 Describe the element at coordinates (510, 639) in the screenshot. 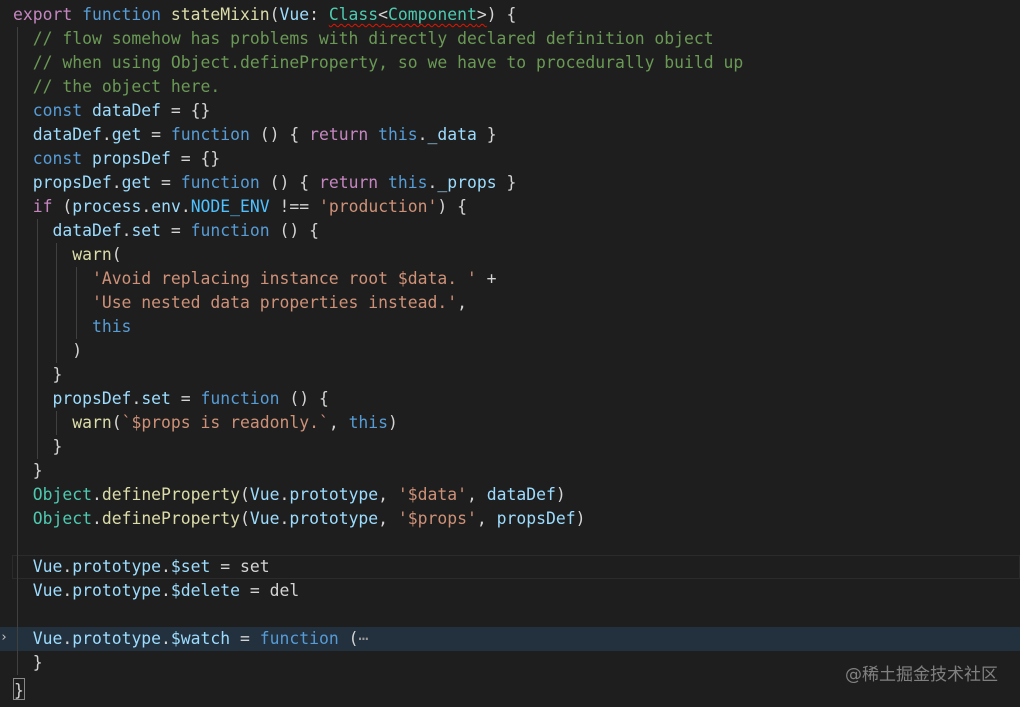

I see `code-line: › Vue.prototype.$watch = function (⋯` at that location.